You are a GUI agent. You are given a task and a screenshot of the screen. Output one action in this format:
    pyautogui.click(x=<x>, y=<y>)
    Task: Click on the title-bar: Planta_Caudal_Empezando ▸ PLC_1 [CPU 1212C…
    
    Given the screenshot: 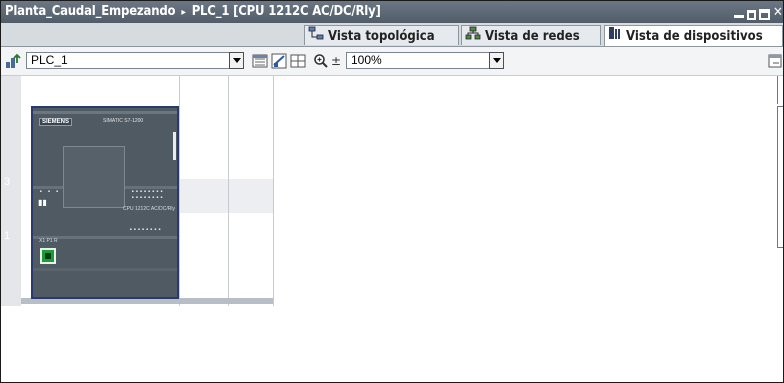 What is the action you would take?
    pyautogui.click(x=392, y=12)
    